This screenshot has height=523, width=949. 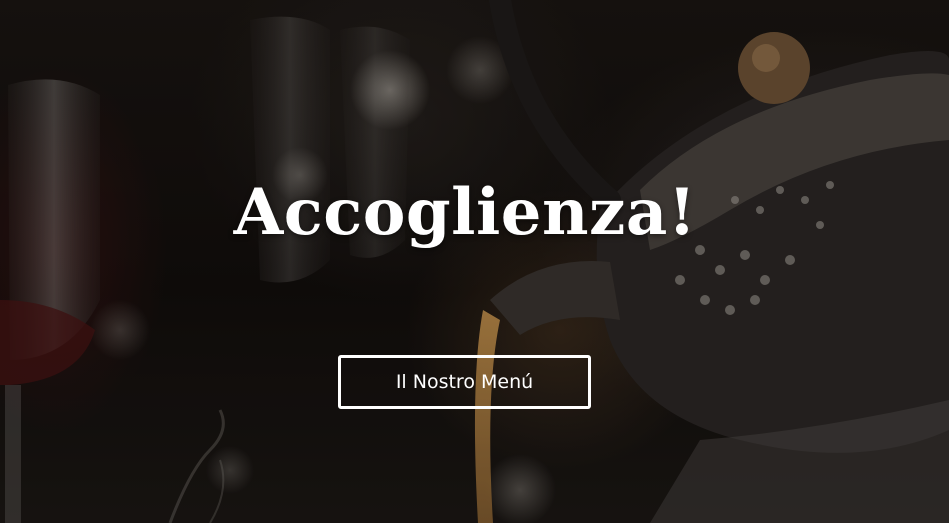 I want to click on our-menu-button: Il Nostro Menú, so click(x=464, y=382).